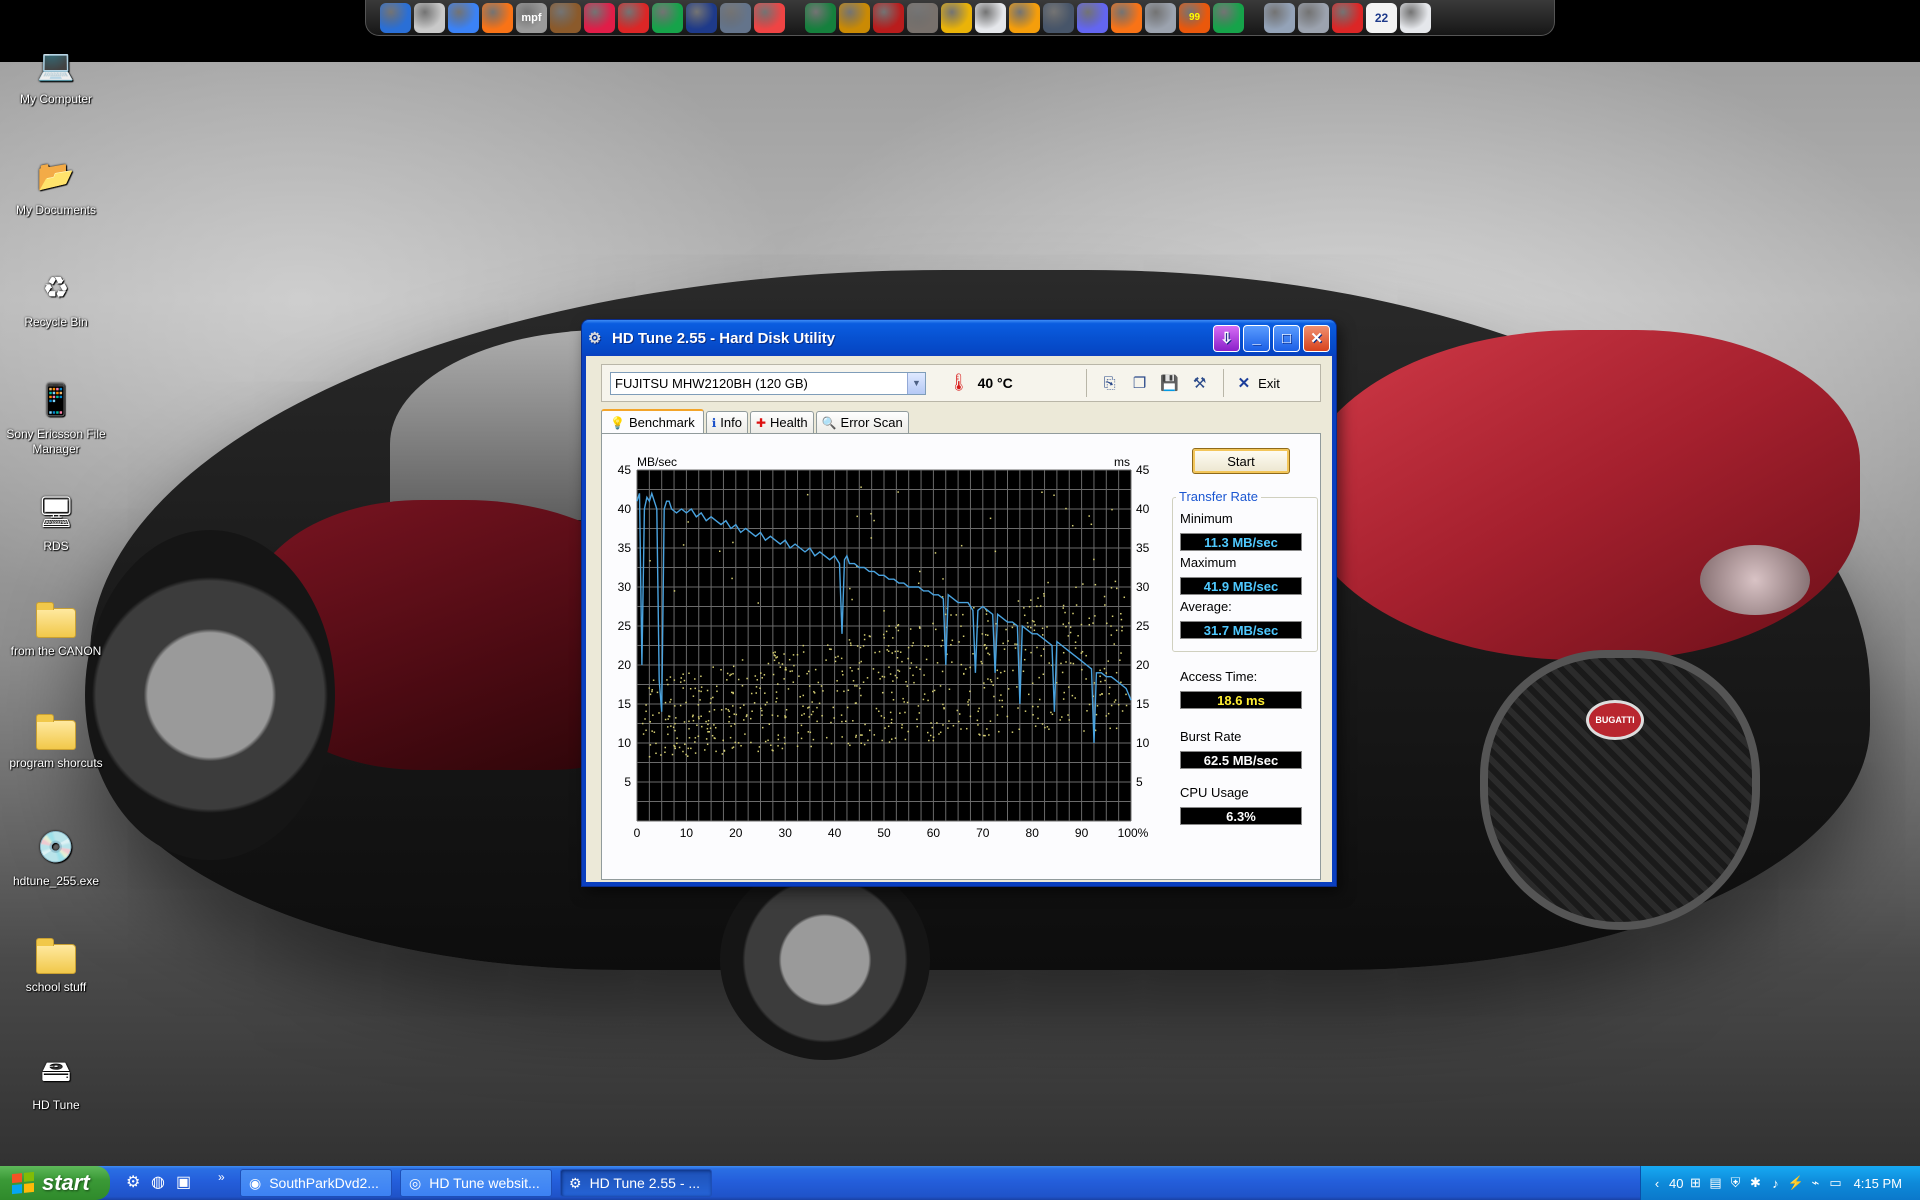 This screenshot has height=1200, width=1920. Describe the element at coordinates (56, 856) in the screenshot. I see `desktop-icon: 💿 hdtune_255.exe` at that location.